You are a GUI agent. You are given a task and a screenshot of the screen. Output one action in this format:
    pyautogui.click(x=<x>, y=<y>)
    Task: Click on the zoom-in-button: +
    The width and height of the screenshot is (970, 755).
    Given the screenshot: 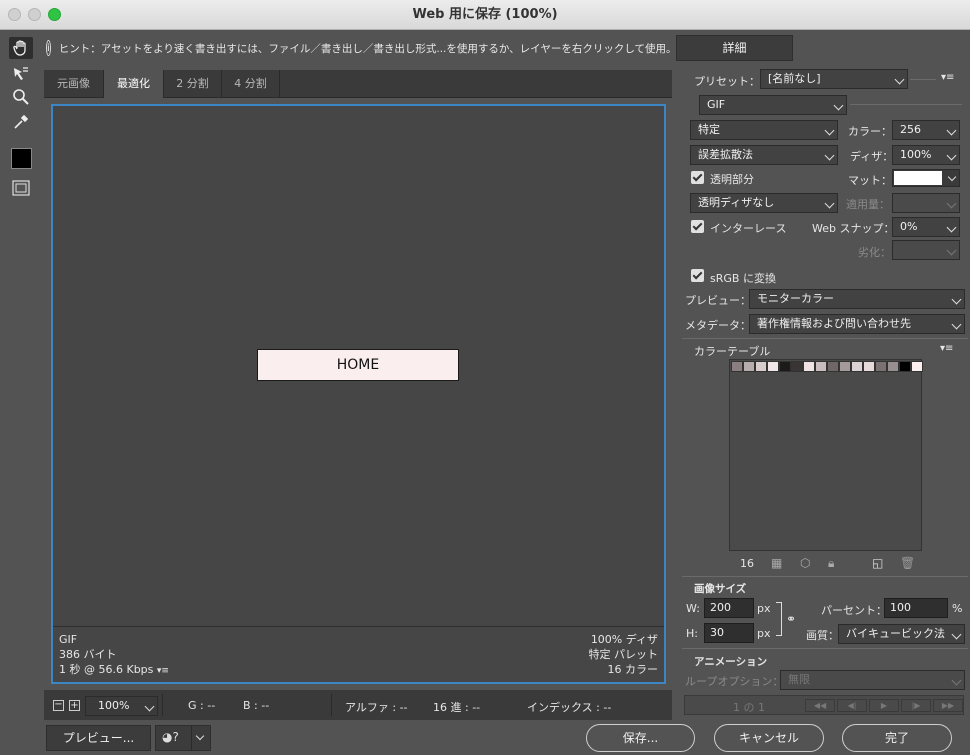 What is the action you would take?
    pyautogui.click(x=74, y=705)
    